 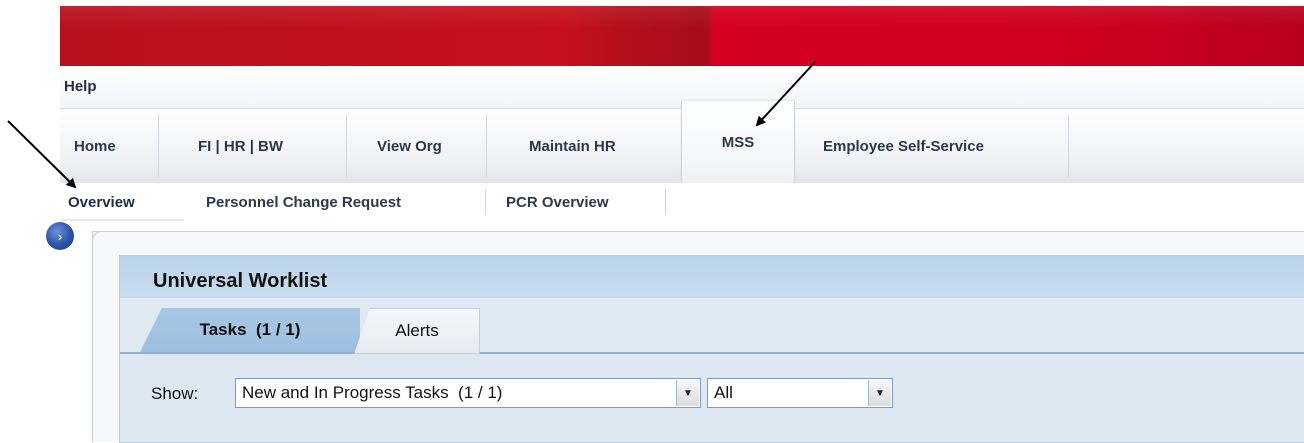 I want to click on tab-mss: MSS, so click(x=738, y=142).